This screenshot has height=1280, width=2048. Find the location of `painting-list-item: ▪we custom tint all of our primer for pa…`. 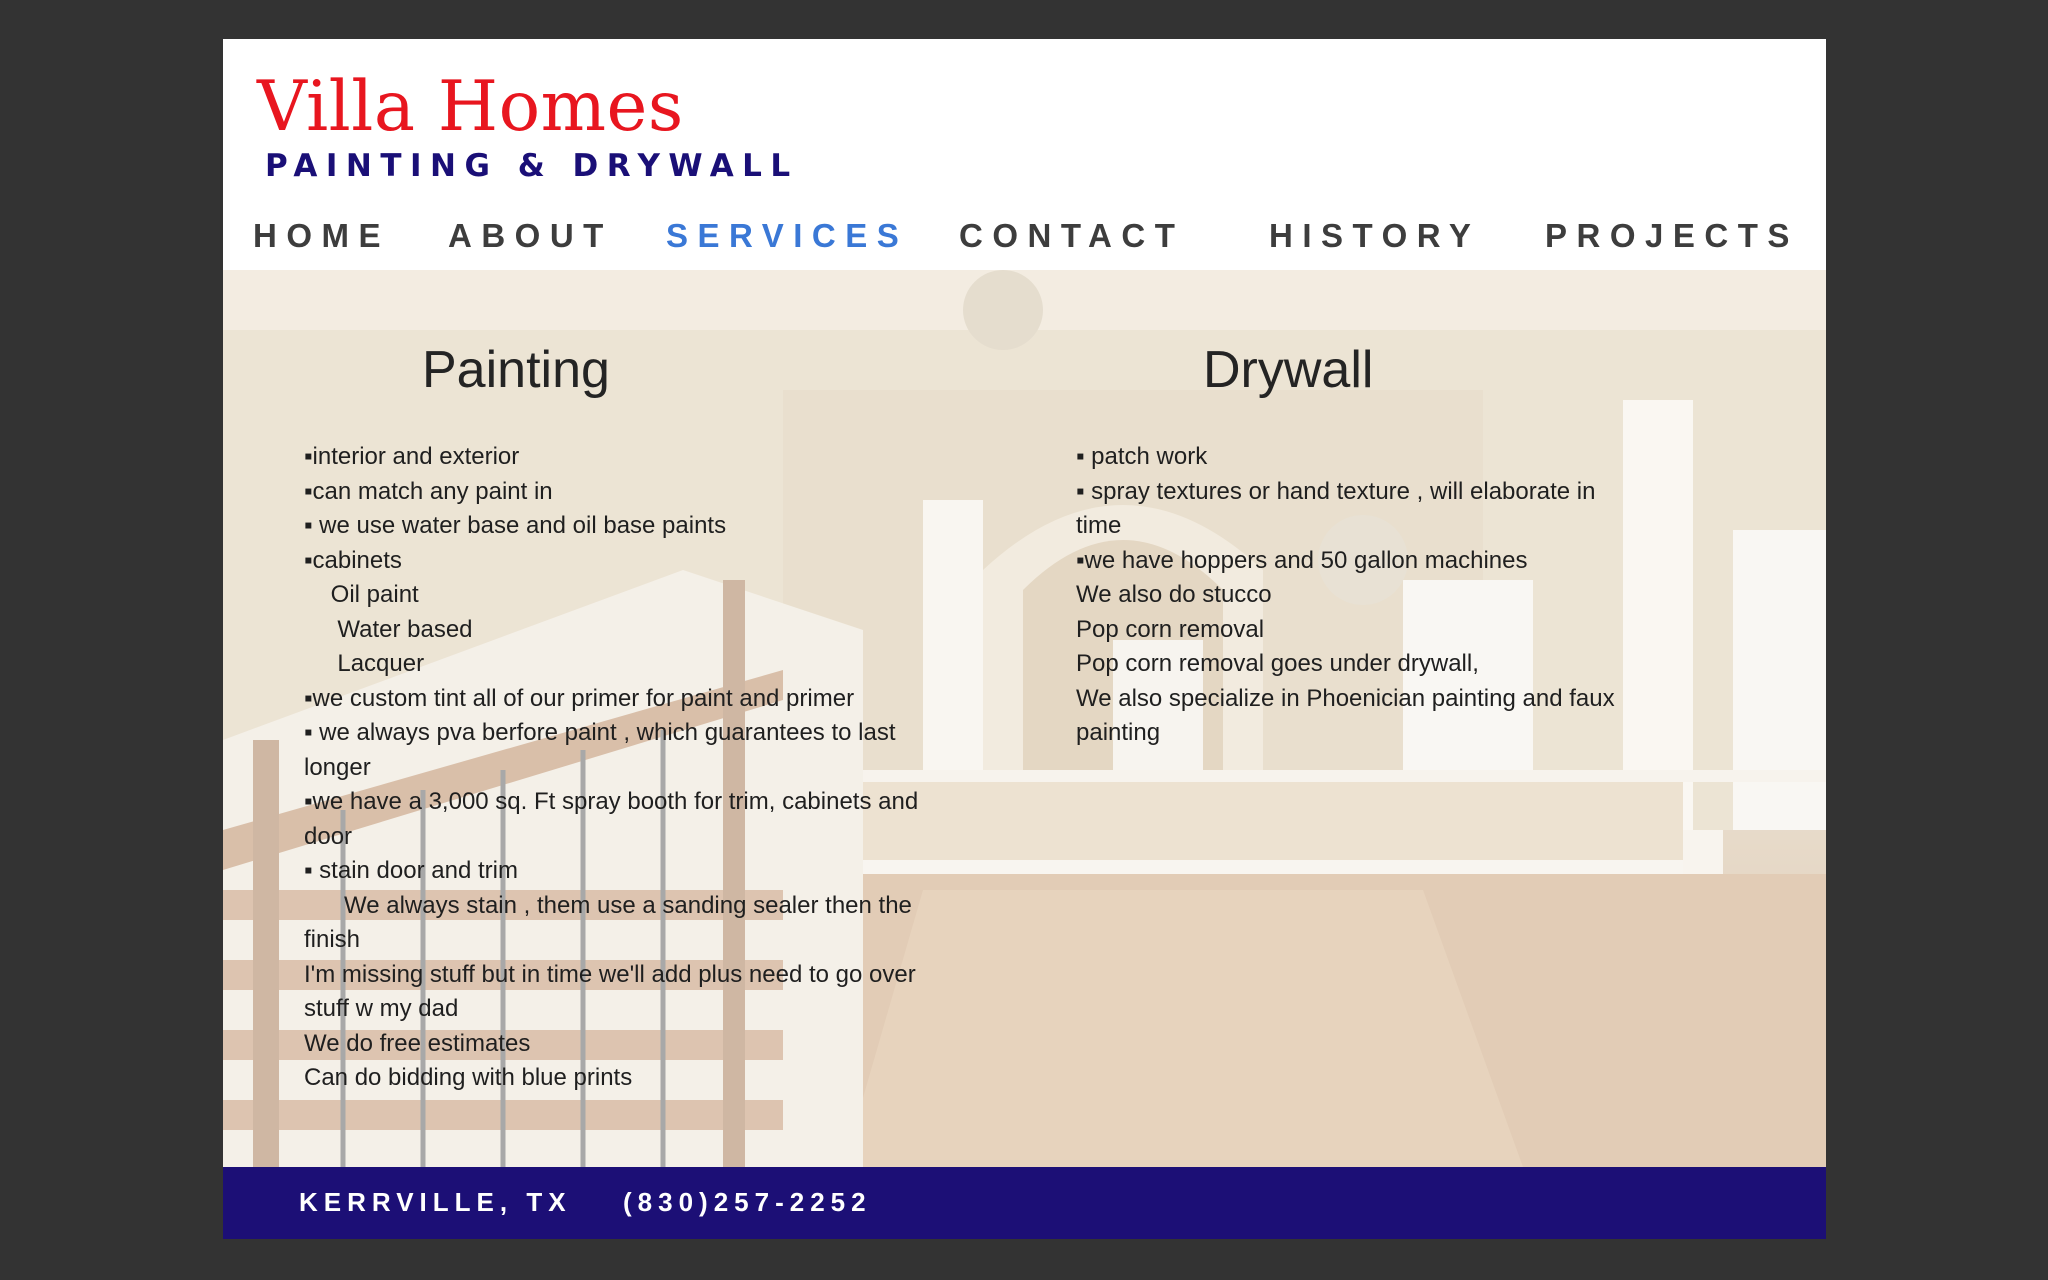

painting-list-item: ▪we custom tint all of our primer for pa… is located at coordinates (579, 698).